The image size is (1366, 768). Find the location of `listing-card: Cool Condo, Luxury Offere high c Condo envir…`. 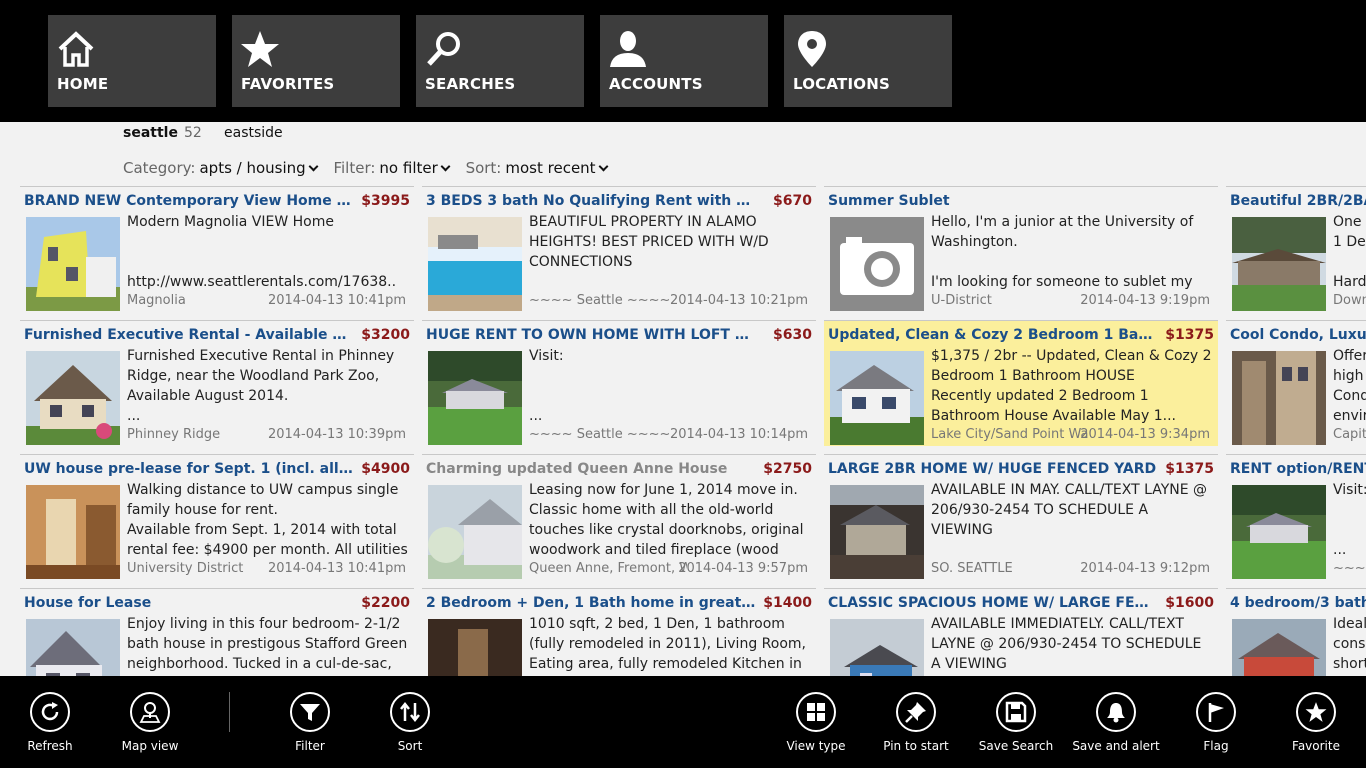

listing-card: Cool Condo, Luxury Offere high c Condo envir… is located at coordinates (1296, 383).